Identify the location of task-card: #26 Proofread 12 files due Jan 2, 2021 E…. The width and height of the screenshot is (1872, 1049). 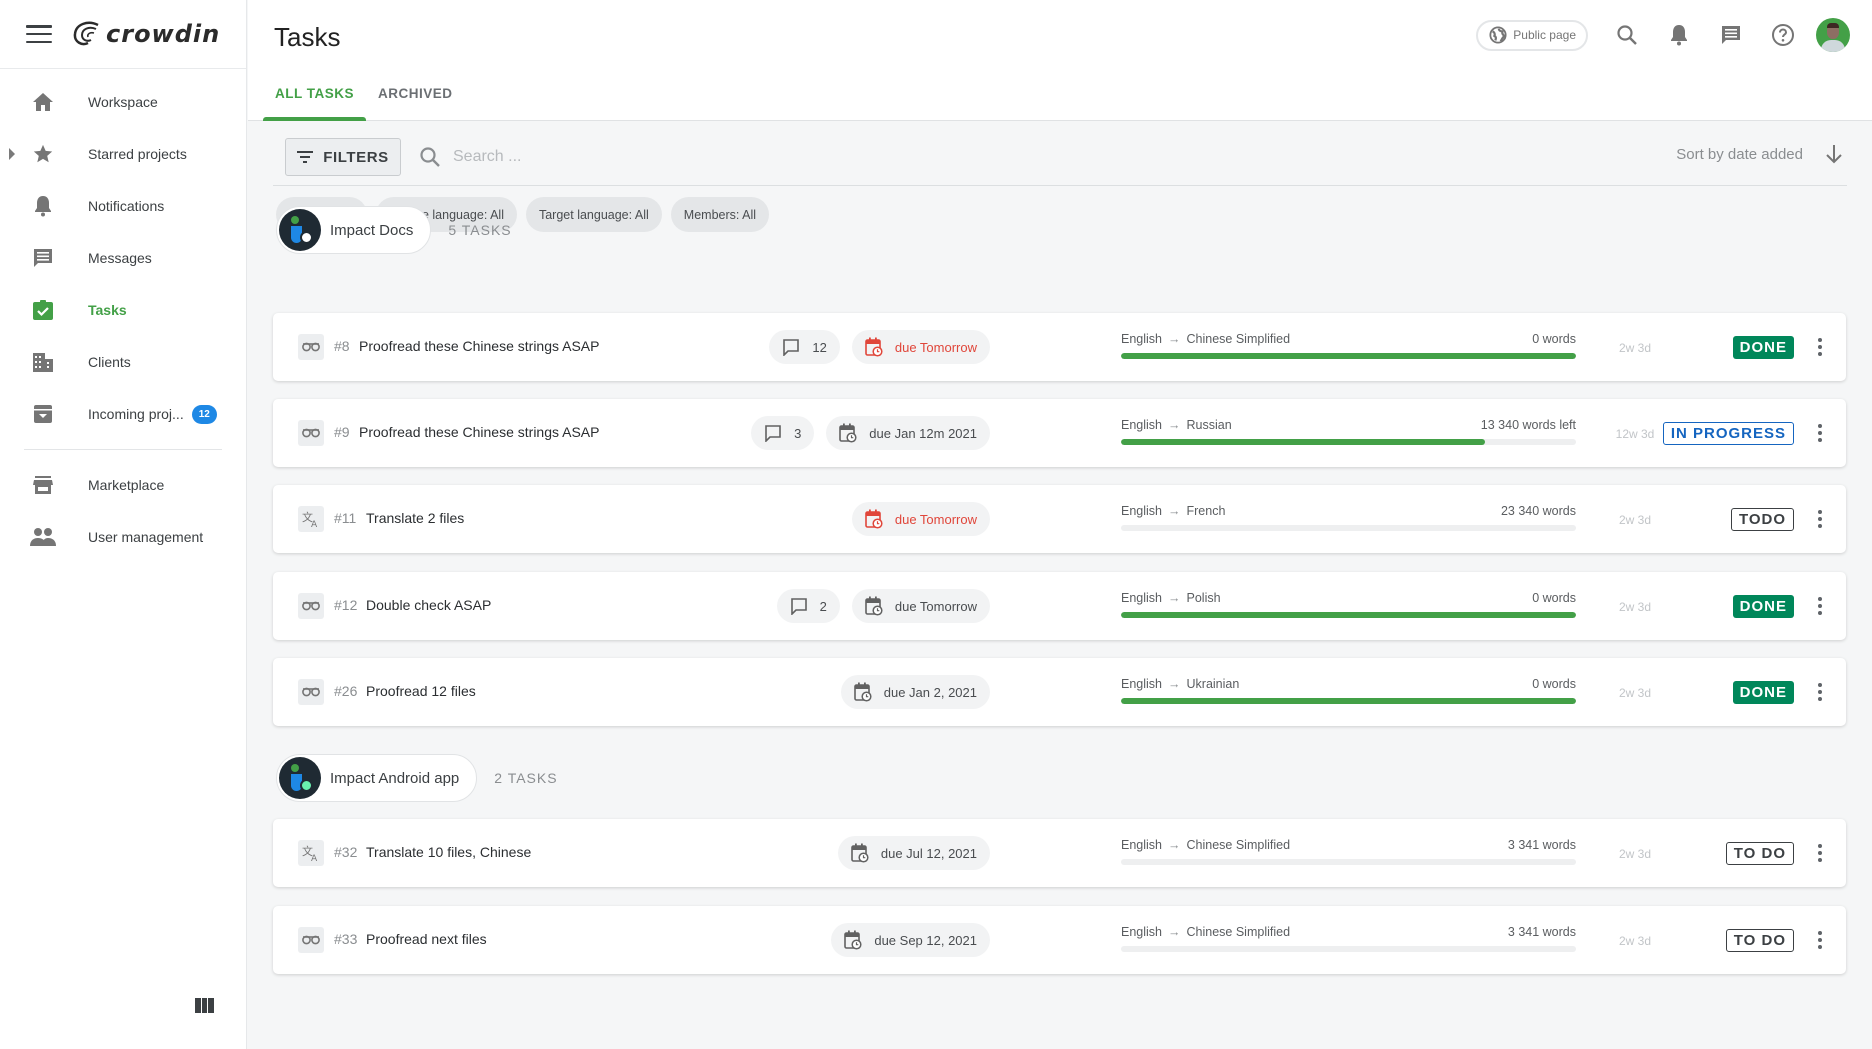
(1059, 692).